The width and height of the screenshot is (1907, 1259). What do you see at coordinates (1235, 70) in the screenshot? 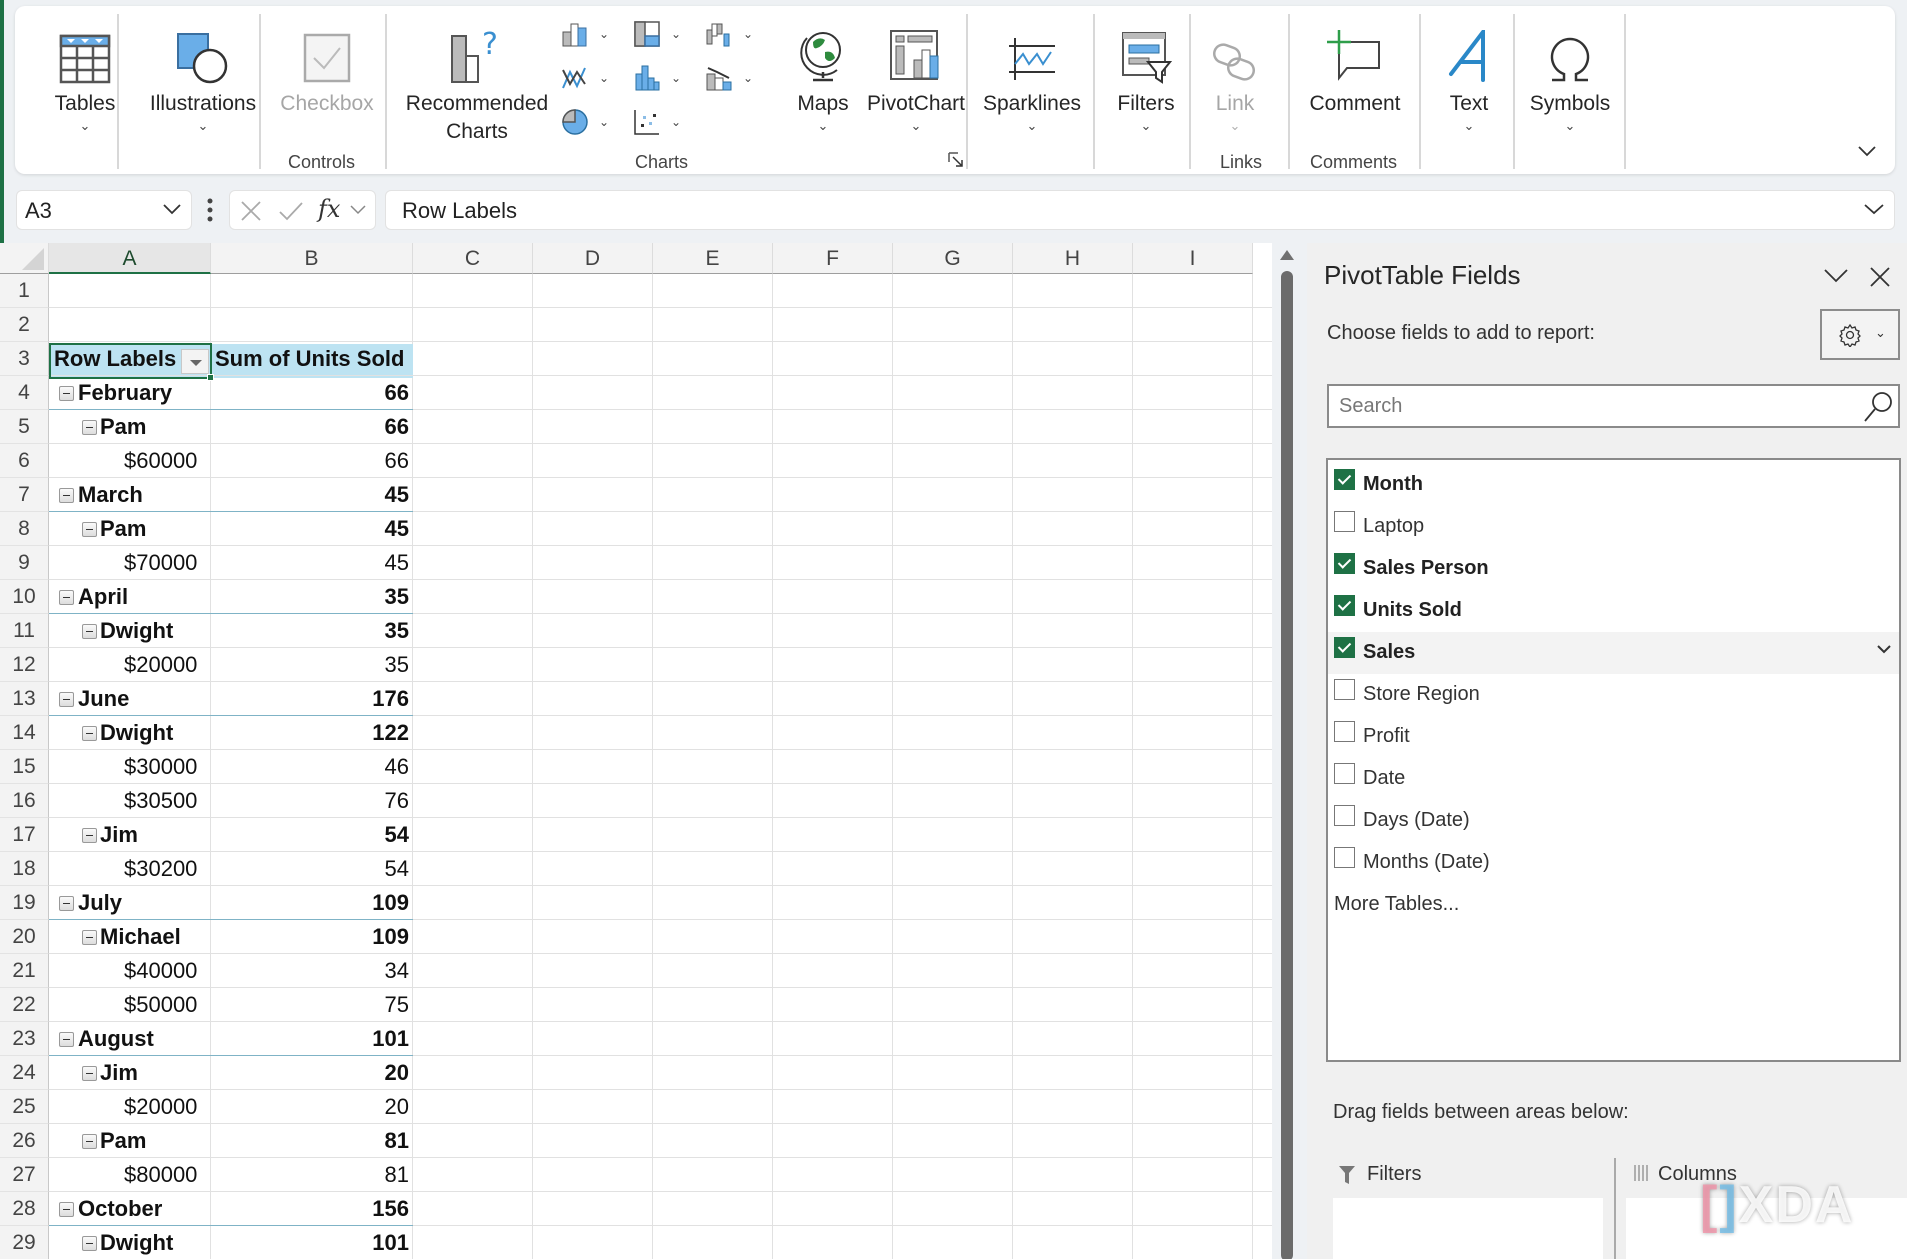
I see `link-button: Link ⌄` at bounding box center [1235, 70].